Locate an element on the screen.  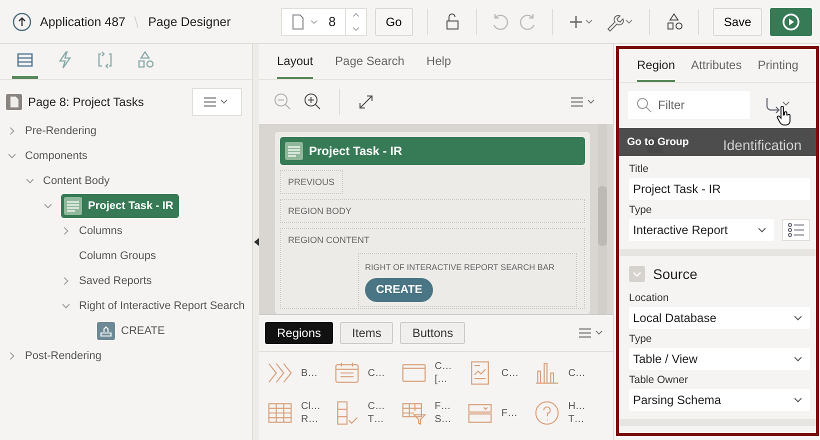
tree-item: Pre-Rendering is located at coordinates (61, 130).